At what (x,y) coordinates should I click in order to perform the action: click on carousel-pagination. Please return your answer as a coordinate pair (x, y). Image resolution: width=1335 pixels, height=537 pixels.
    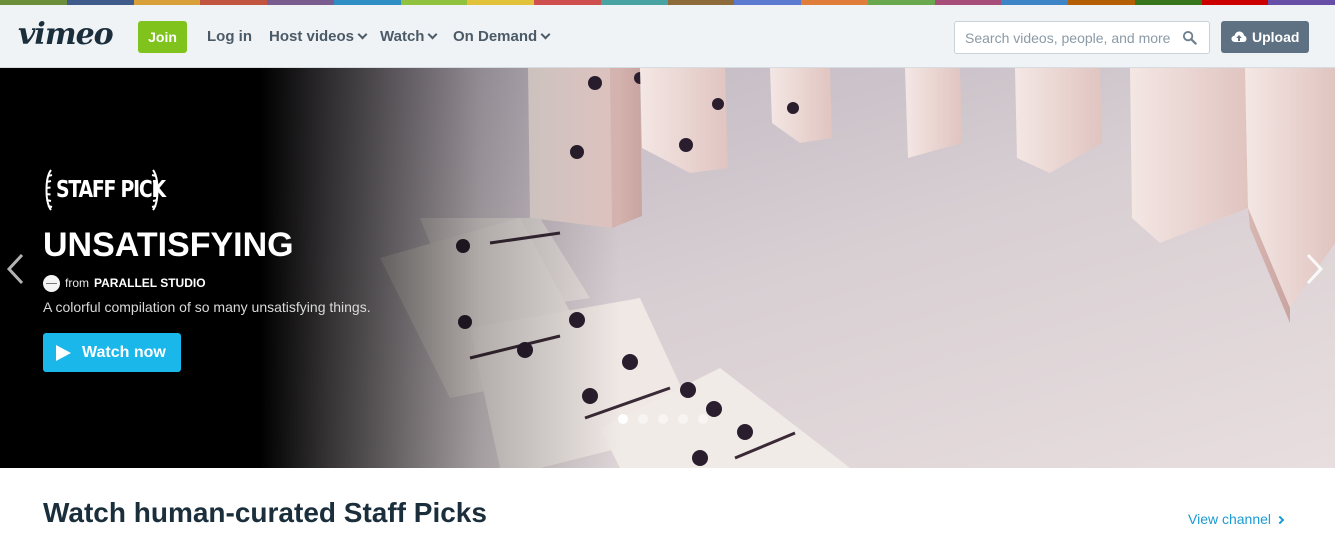
    Looking at the image, I should click on (668, 420).